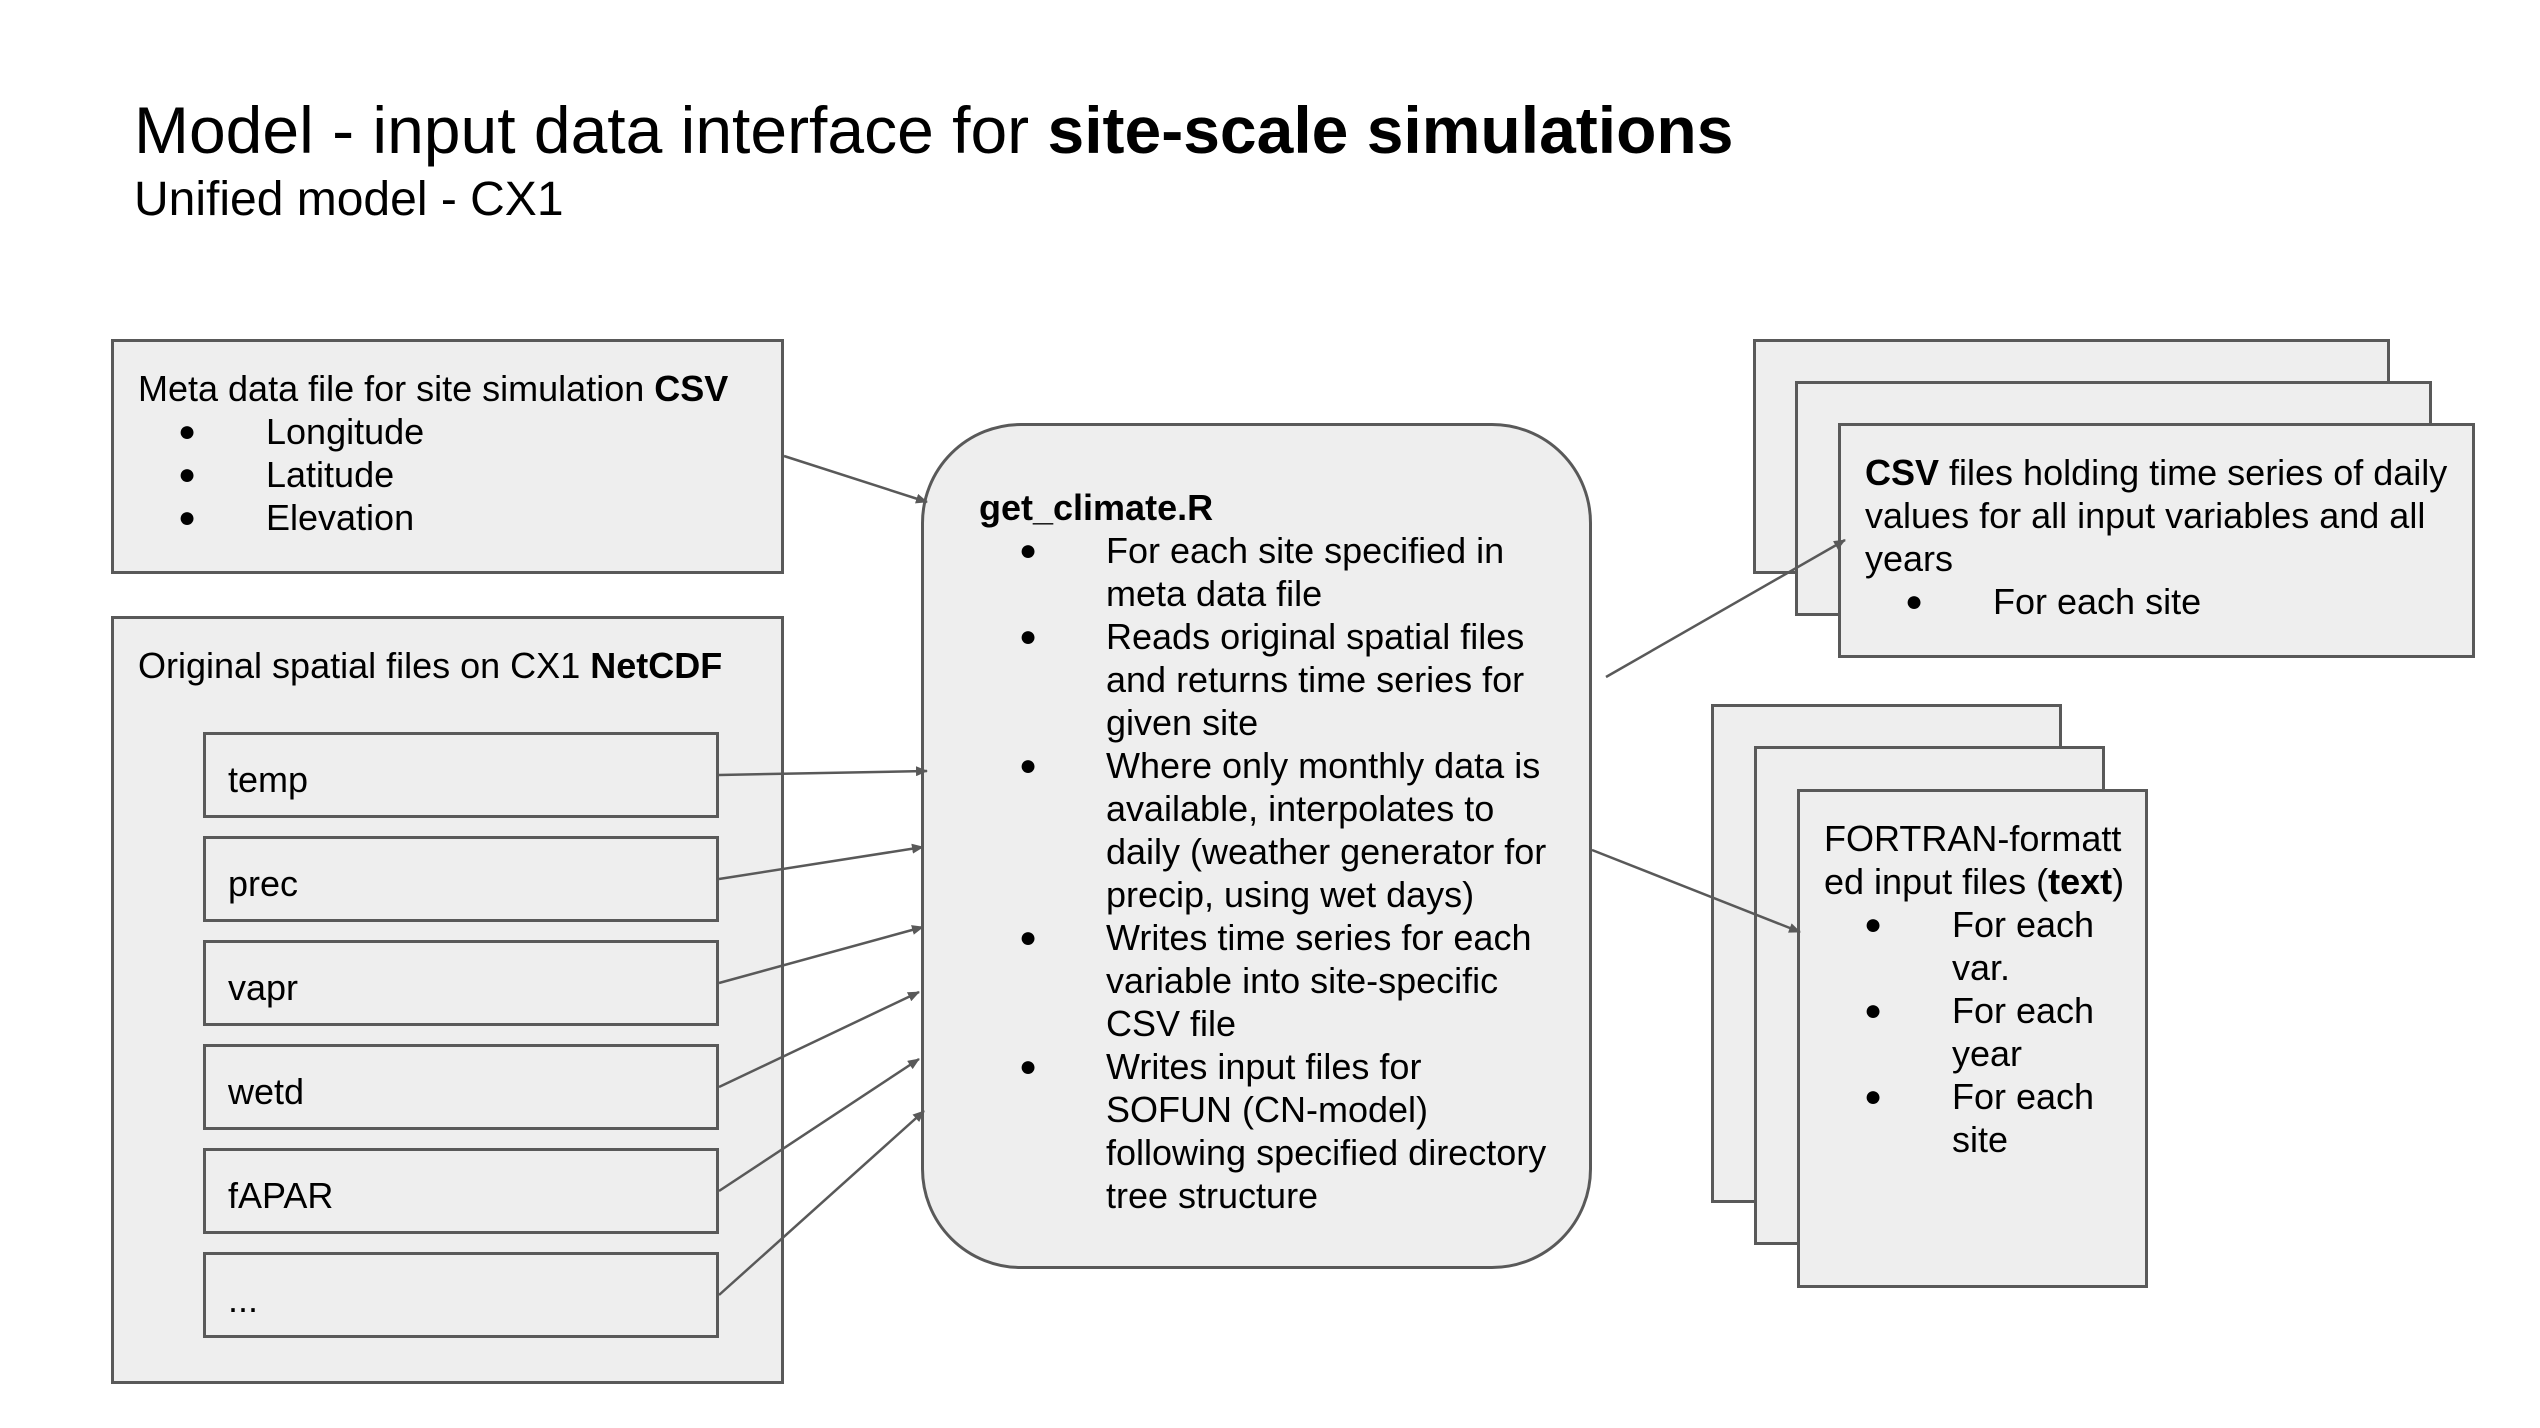 Image resolution: width=2540 pixels, height=1428 pixels. What do you see at coordinates (819, 1125) in the screenshot?
I see `arrow-fapar-to-script` at bounding box center [819, 1125].